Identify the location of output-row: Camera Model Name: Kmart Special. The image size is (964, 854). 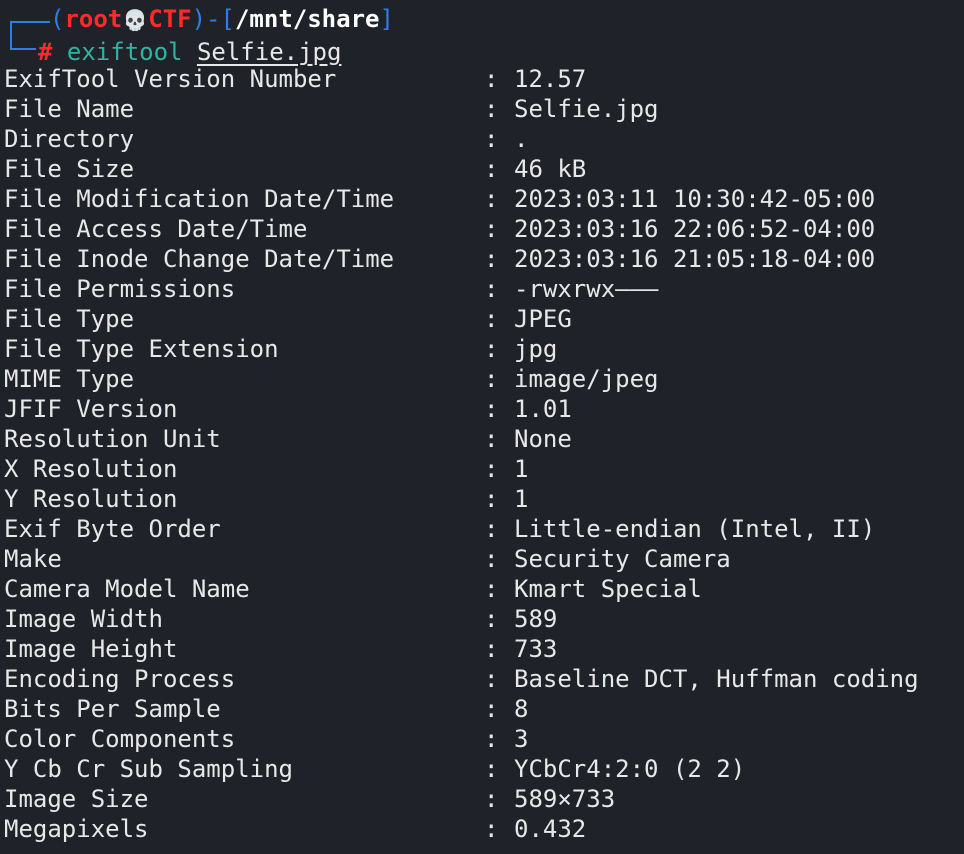
(482, 589).